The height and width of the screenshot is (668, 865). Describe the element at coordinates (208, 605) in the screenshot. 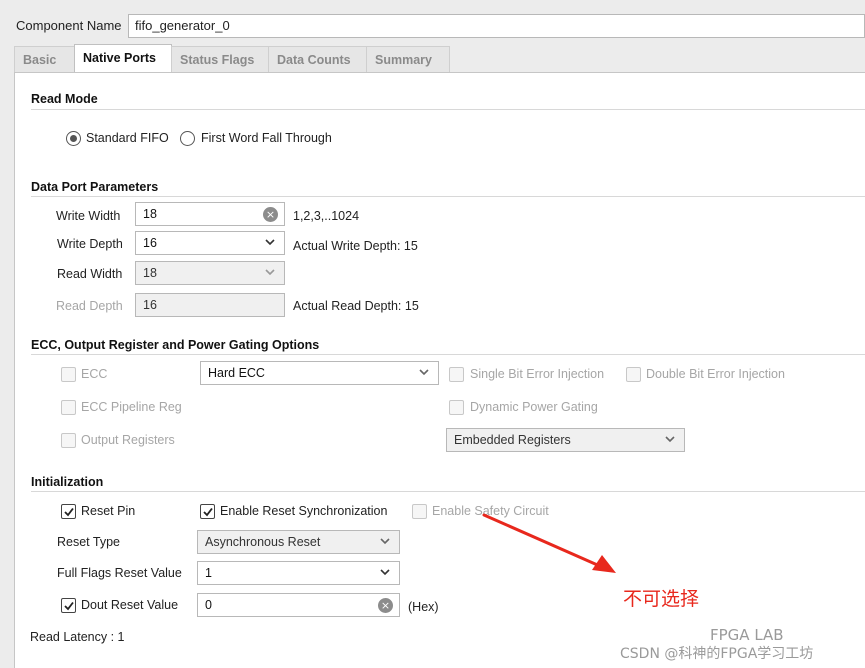

I see `dout-reset-value: 0` at that location.